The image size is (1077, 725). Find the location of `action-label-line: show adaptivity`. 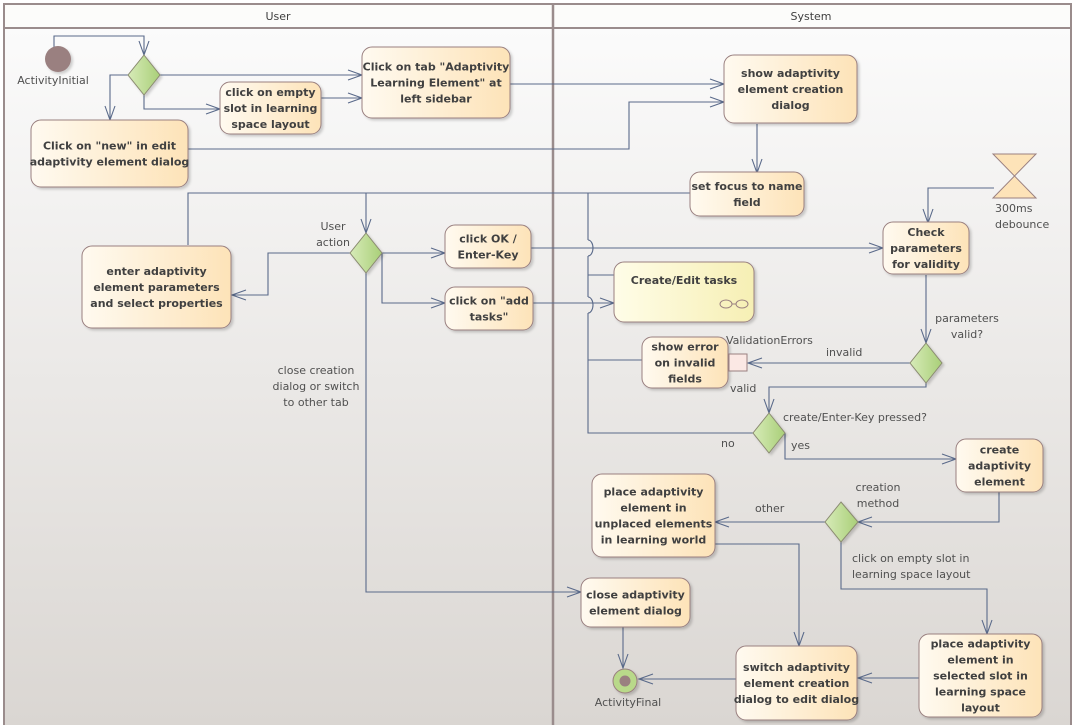

action-label-line: show adaptivity is located at coordinates (790, 73).